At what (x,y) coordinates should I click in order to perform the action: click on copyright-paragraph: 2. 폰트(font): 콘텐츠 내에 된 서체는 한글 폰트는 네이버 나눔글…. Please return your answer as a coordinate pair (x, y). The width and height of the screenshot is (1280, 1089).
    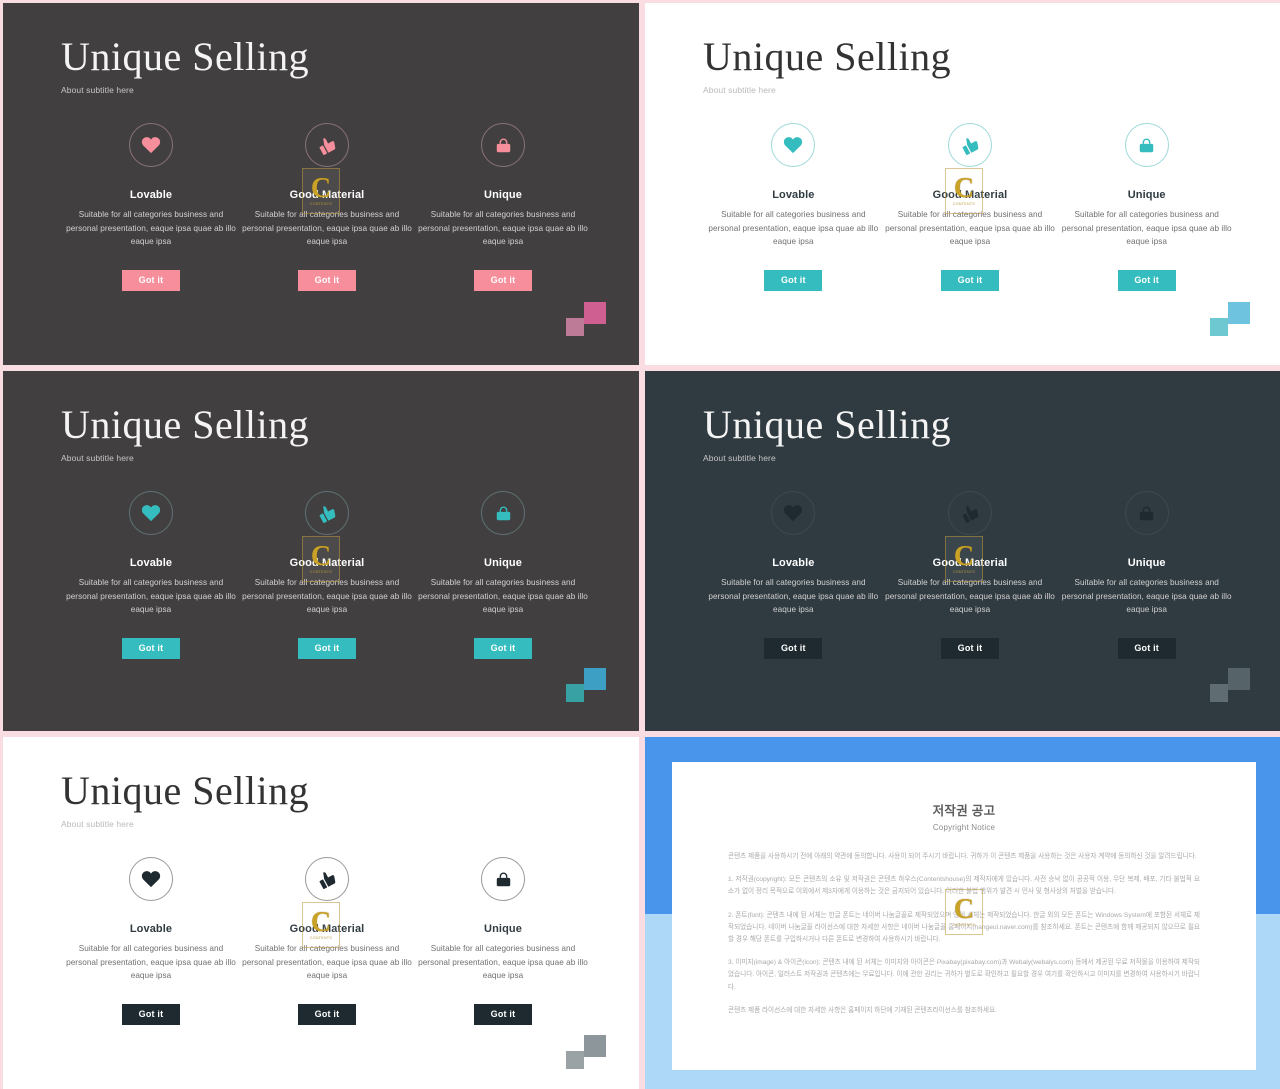
    Looking at the image, I should click on (964, 927).